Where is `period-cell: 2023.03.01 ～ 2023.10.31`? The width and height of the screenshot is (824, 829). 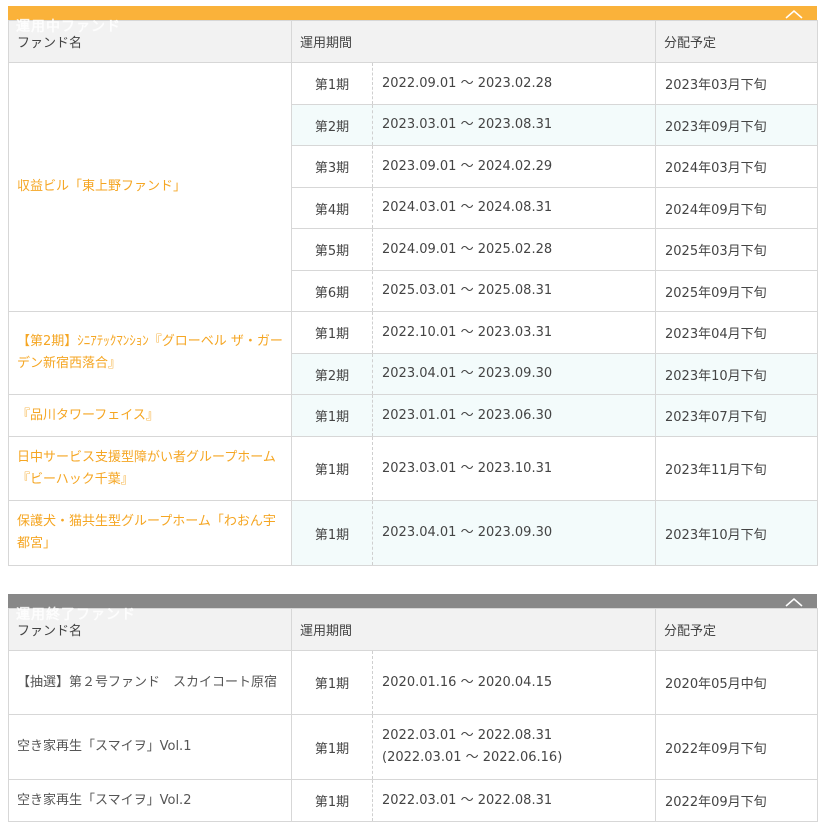 period-cell: 2023.03.01 ～ 2023.10.31 is located at coordinates (514, 468).